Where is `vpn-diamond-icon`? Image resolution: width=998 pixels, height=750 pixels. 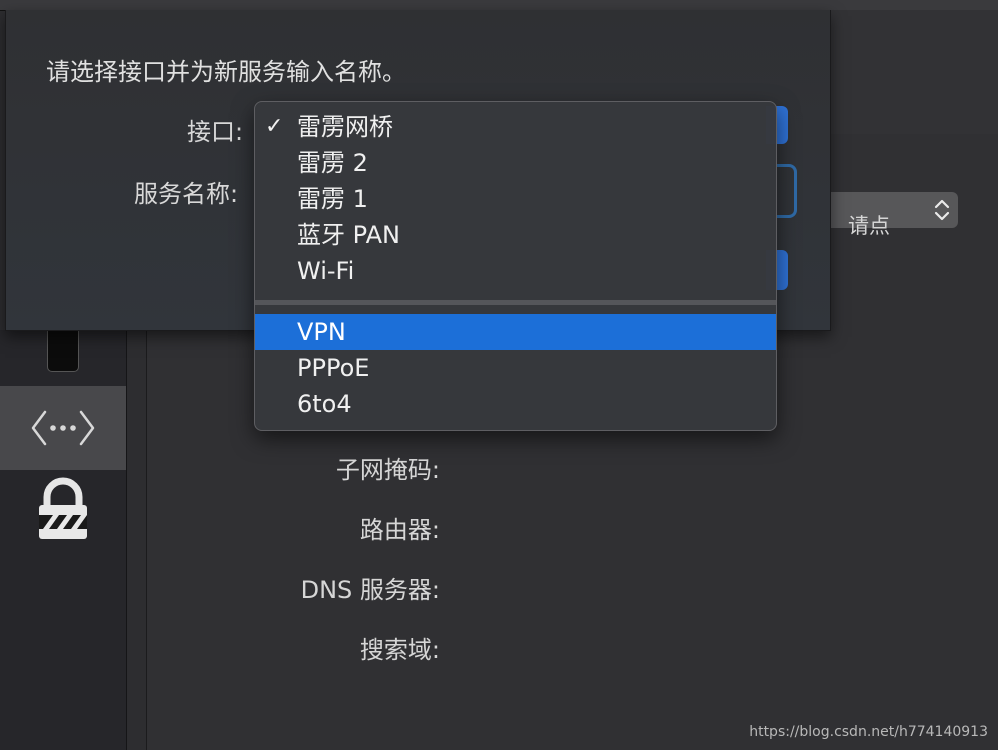 vpn-diamond-icon is located at coordinates (63, 428).